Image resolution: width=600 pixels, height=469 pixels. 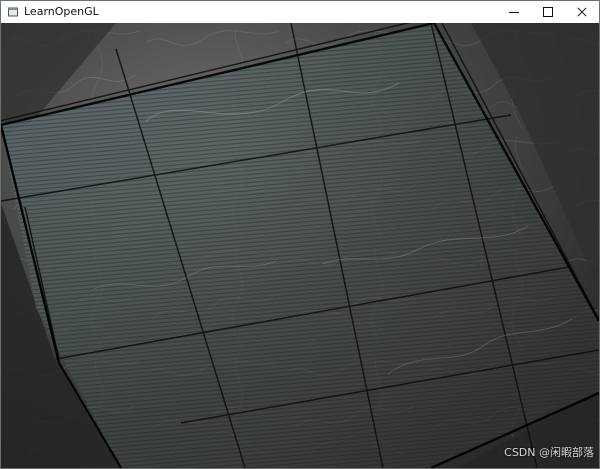 What do you see at coordinates (300, 12) in the screenshot?
I see `title-bar: LearnOpenGL` at bounding box center [300, 12].